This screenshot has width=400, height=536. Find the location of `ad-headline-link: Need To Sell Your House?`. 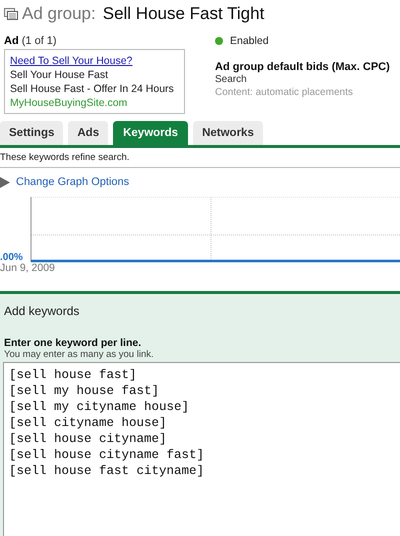

ad-headline-link: Need To Sell Your House? is located at coordinates (95, 61).